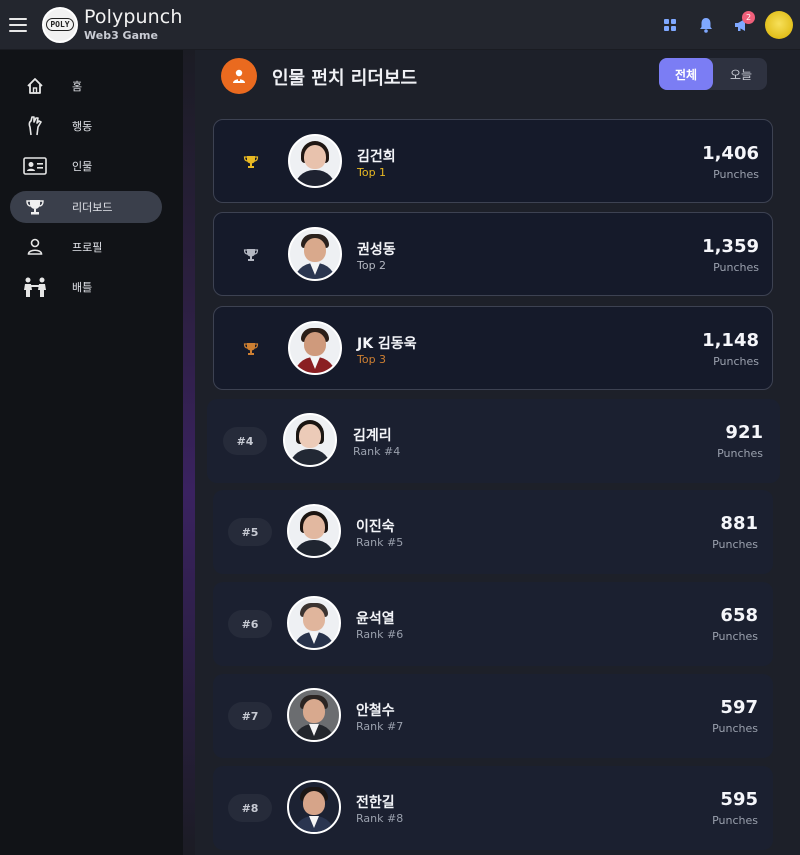 The width and height of the screenshot is (800, 855). I want to click on grid-button, so click(670, 25).